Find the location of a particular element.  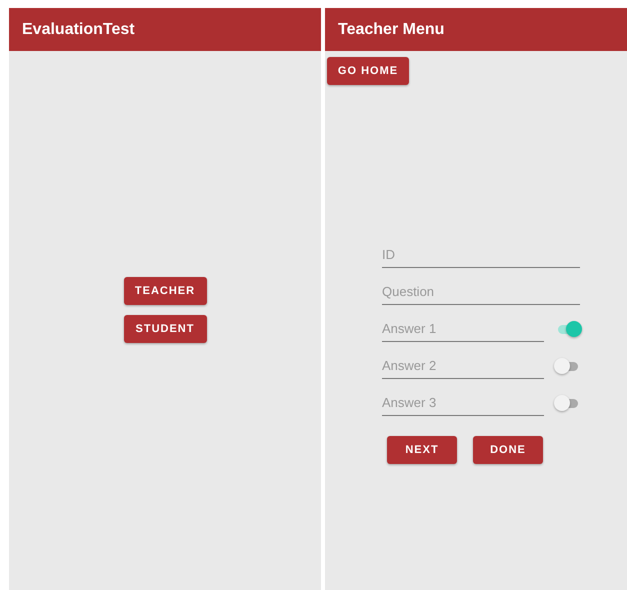

app-title: EvaluationTest is located at coordinates (78, 29).